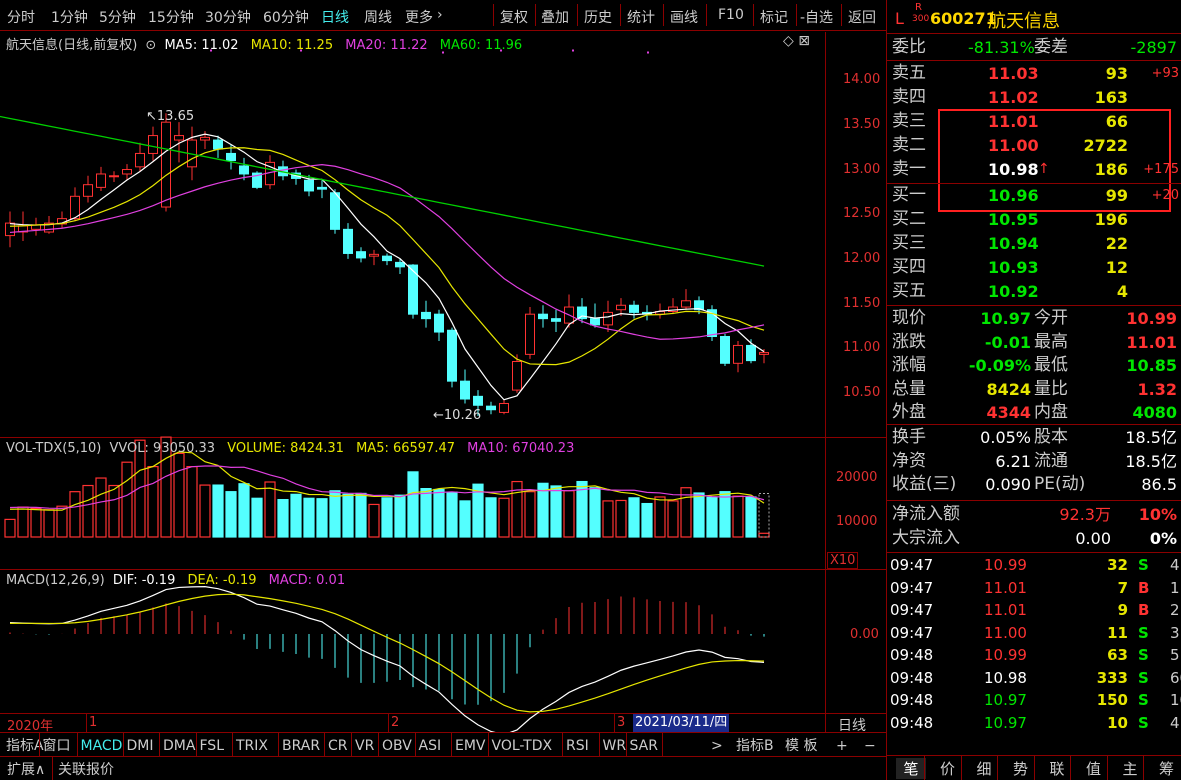 The width and height of the screenshot is (1181, 780). What do you see at coordinates (1034, 723) in the screenshot?
I see `tick-row: 09:48 10.97 10 S 4` at bounding box center [1034, 723].